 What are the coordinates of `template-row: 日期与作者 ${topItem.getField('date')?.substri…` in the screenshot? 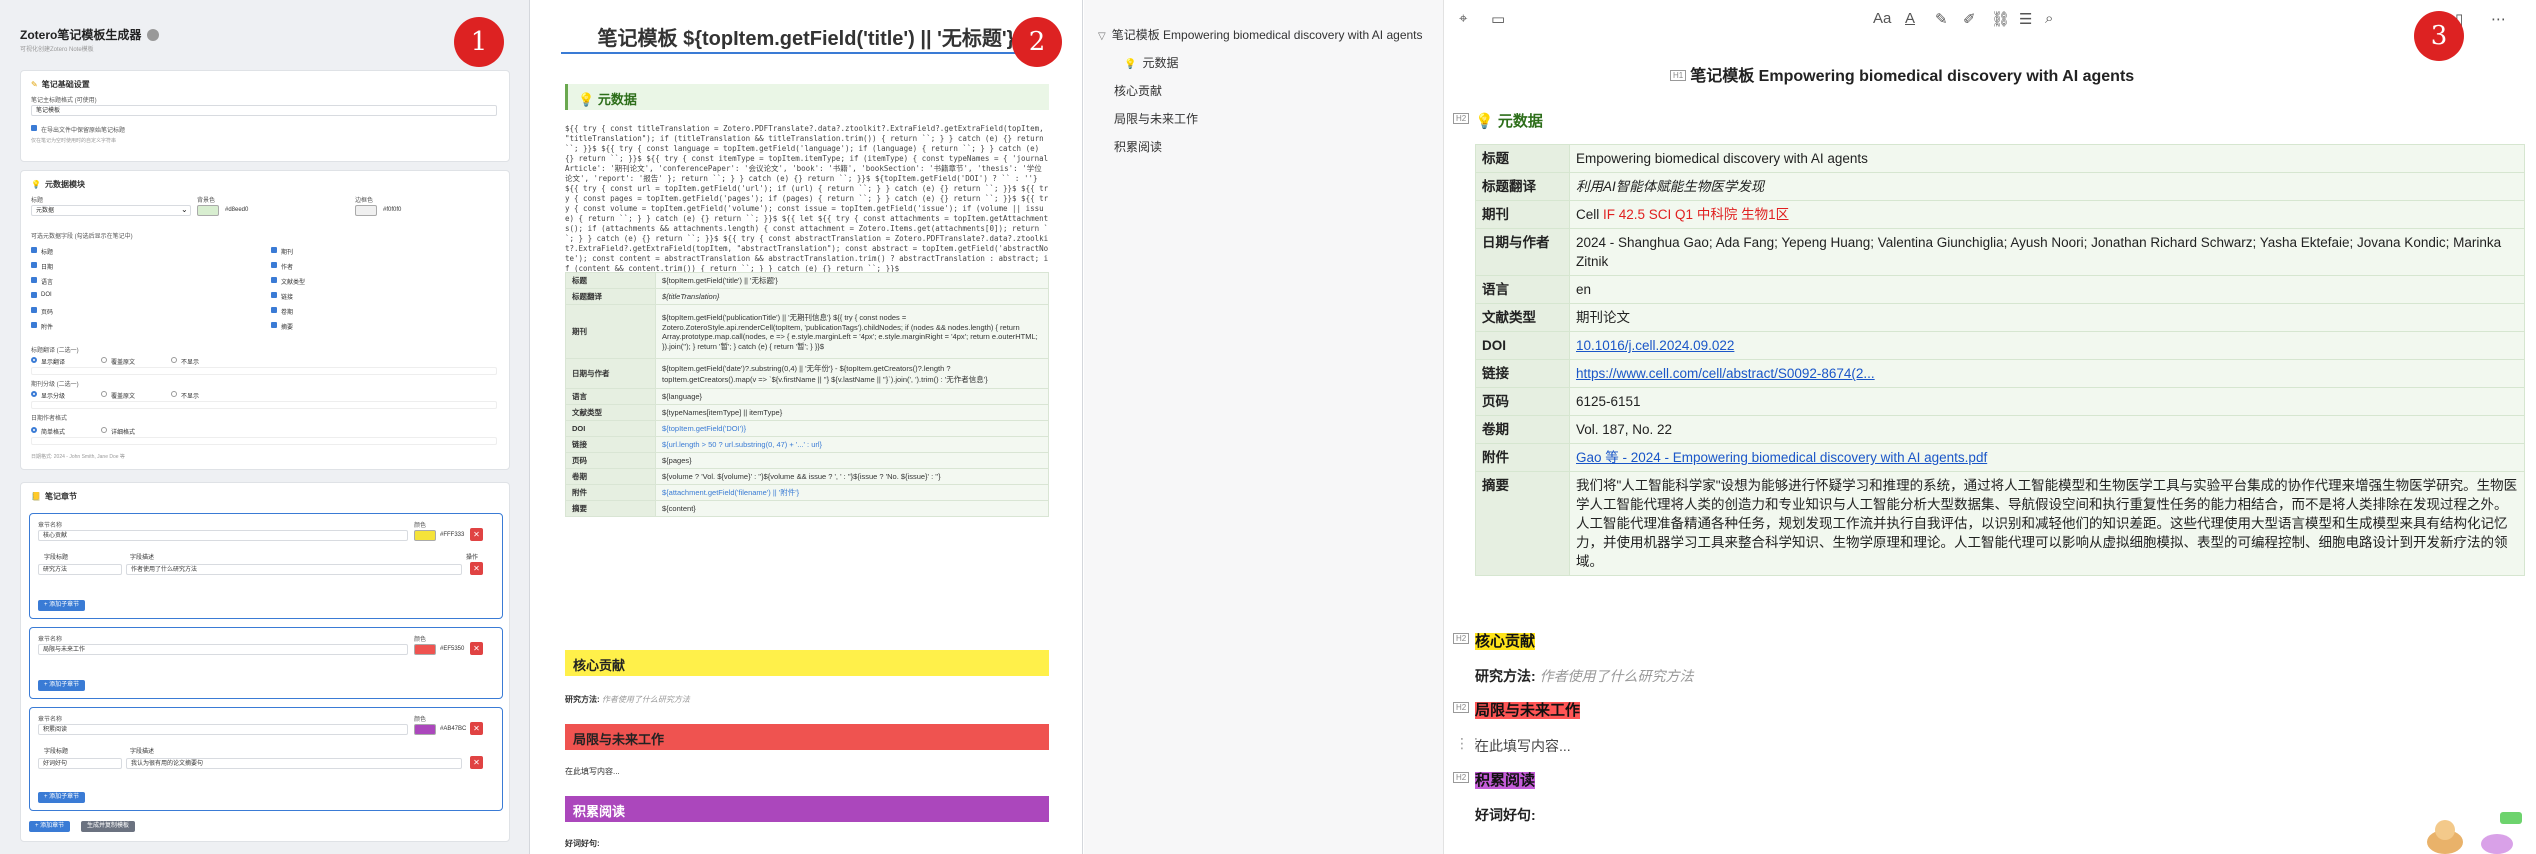 It's located at (807, 373).